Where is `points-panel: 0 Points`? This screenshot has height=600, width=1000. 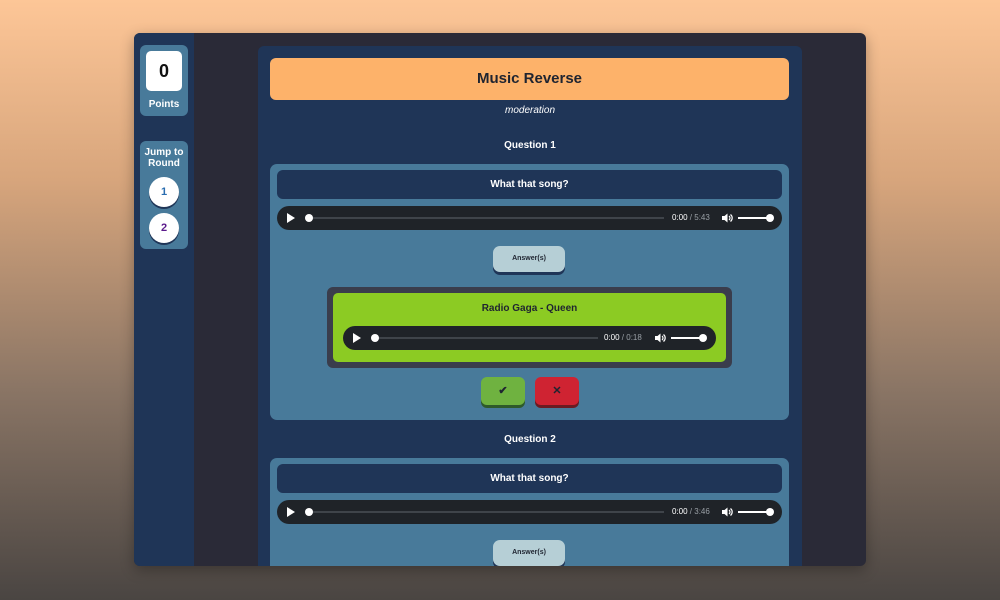 points-panel: 0 Points is located at coordinates (164, 80).